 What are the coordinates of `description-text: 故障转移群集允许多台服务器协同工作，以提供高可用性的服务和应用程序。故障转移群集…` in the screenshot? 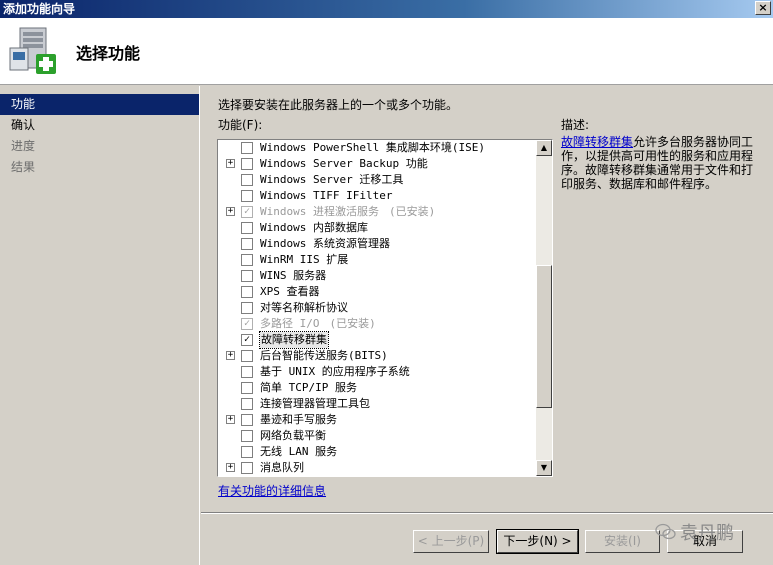 It's located at (661, 163).